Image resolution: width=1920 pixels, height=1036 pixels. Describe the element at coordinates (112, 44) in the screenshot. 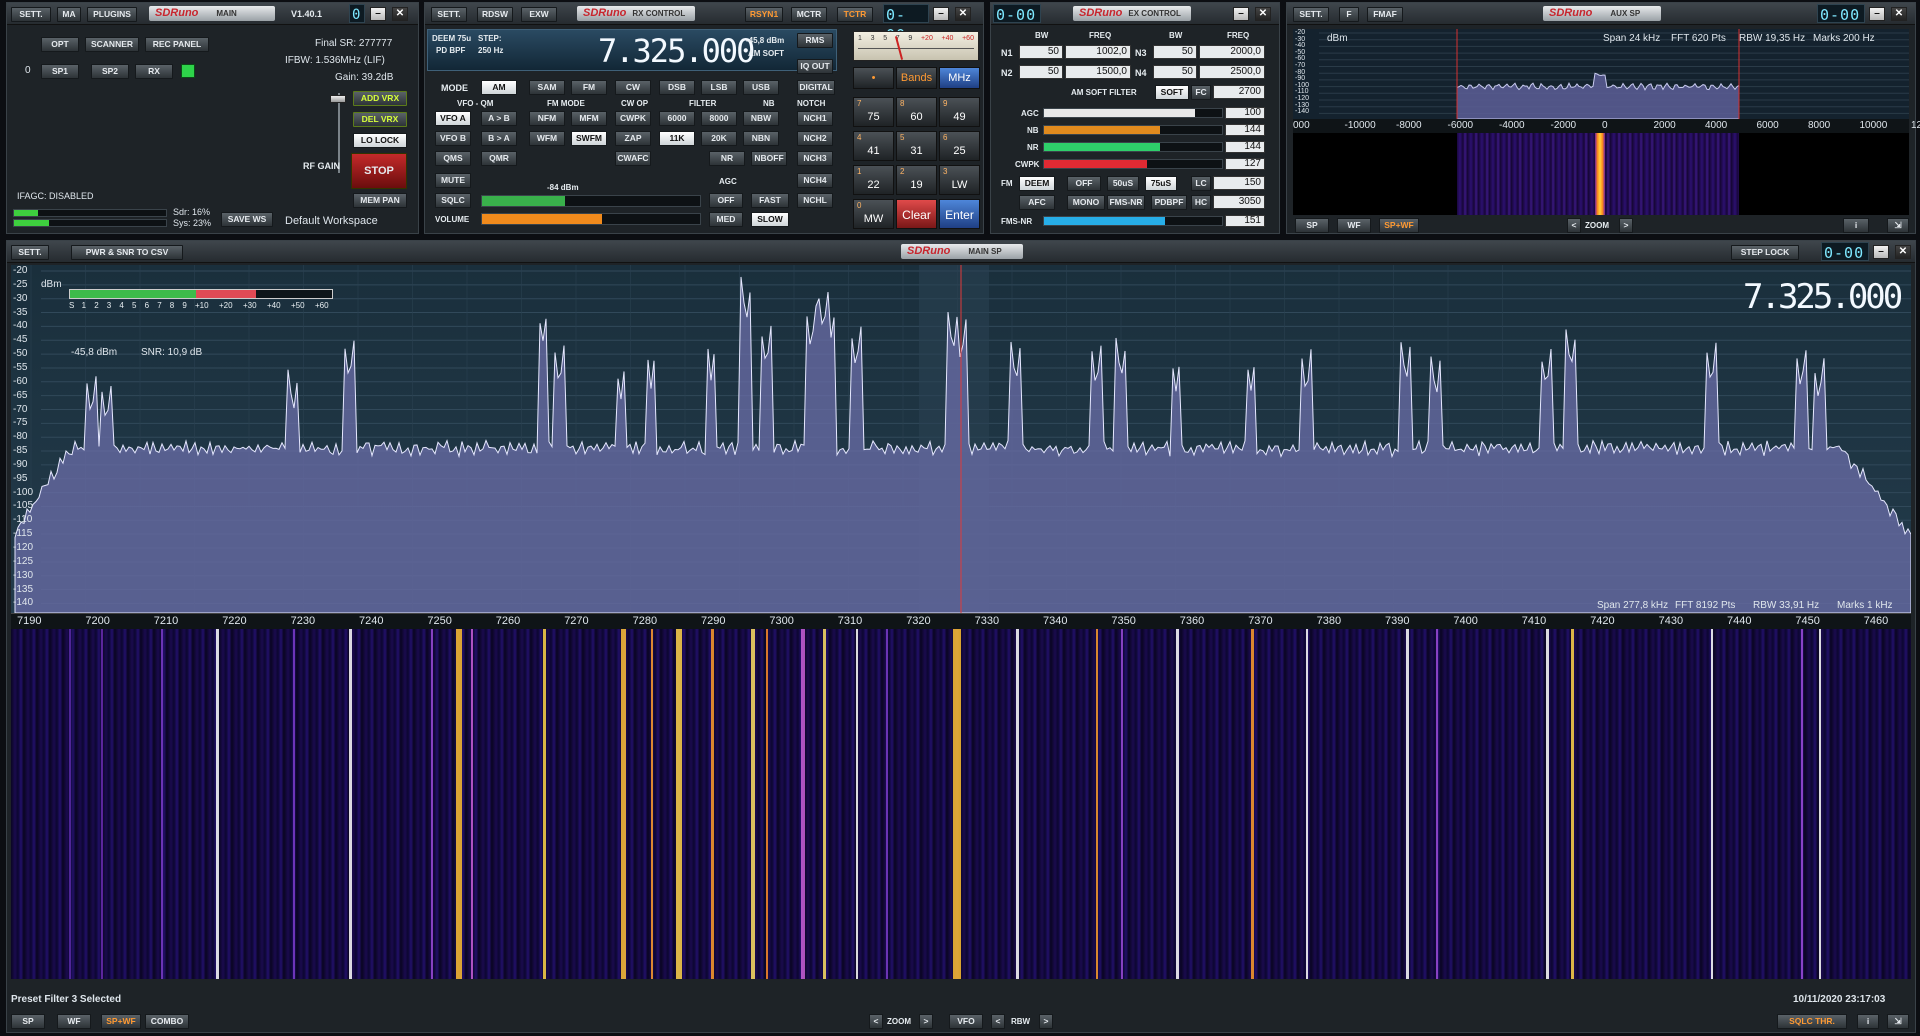

I see `scanner-button: SCANNER` at that location.